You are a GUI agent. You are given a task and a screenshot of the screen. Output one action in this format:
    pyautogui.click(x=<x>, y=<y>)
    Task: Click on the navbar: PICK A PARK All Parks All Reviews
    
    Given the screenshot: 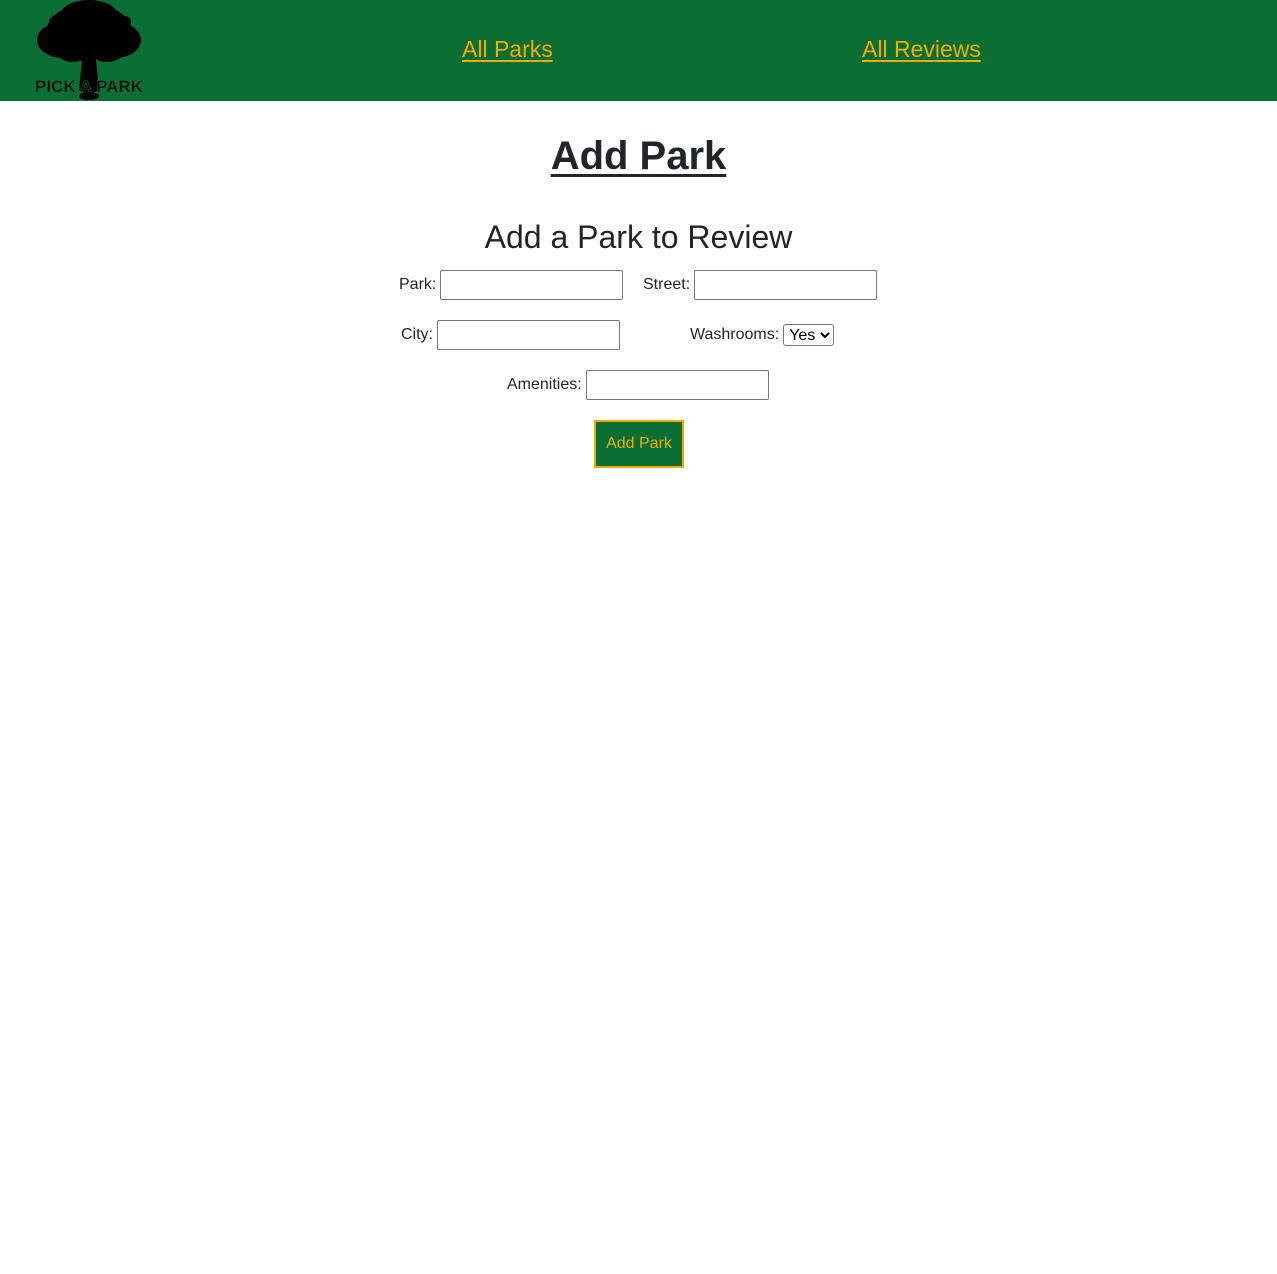 What is the action you would take?
    pyautogui.click(x=638, y=50)
    